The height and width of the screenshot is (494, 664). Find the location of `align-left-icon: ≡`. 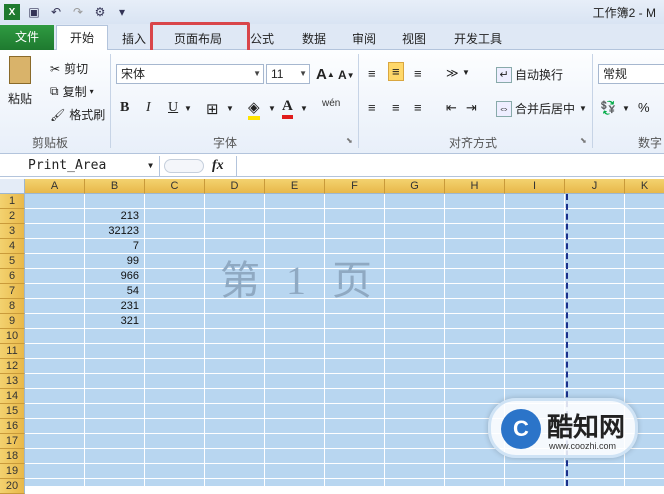

align-left-icon: ≡ is located at coordinates (372, 107).